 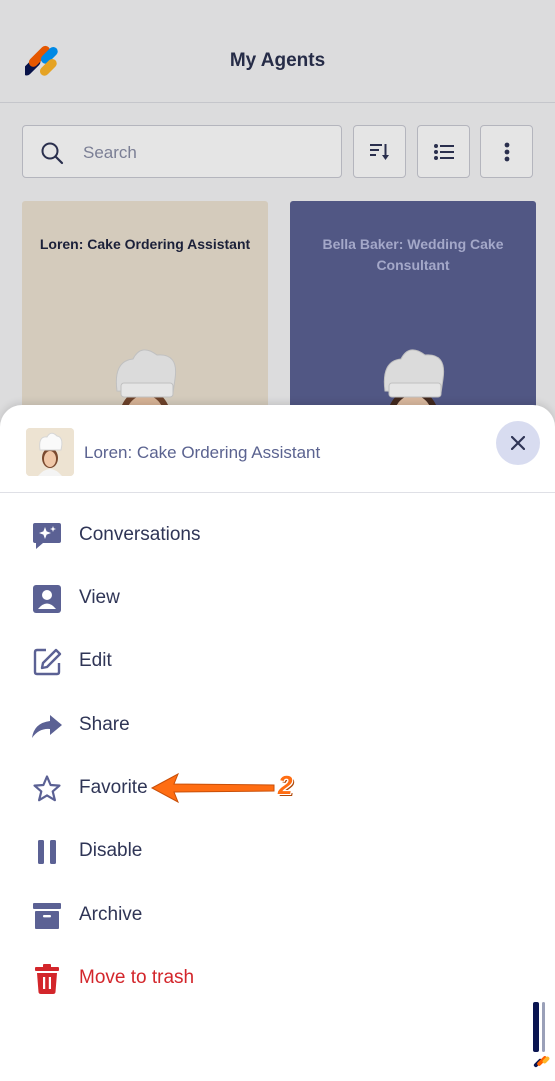 I want to click on share-arrow-icon, so click(x=47, y=726).